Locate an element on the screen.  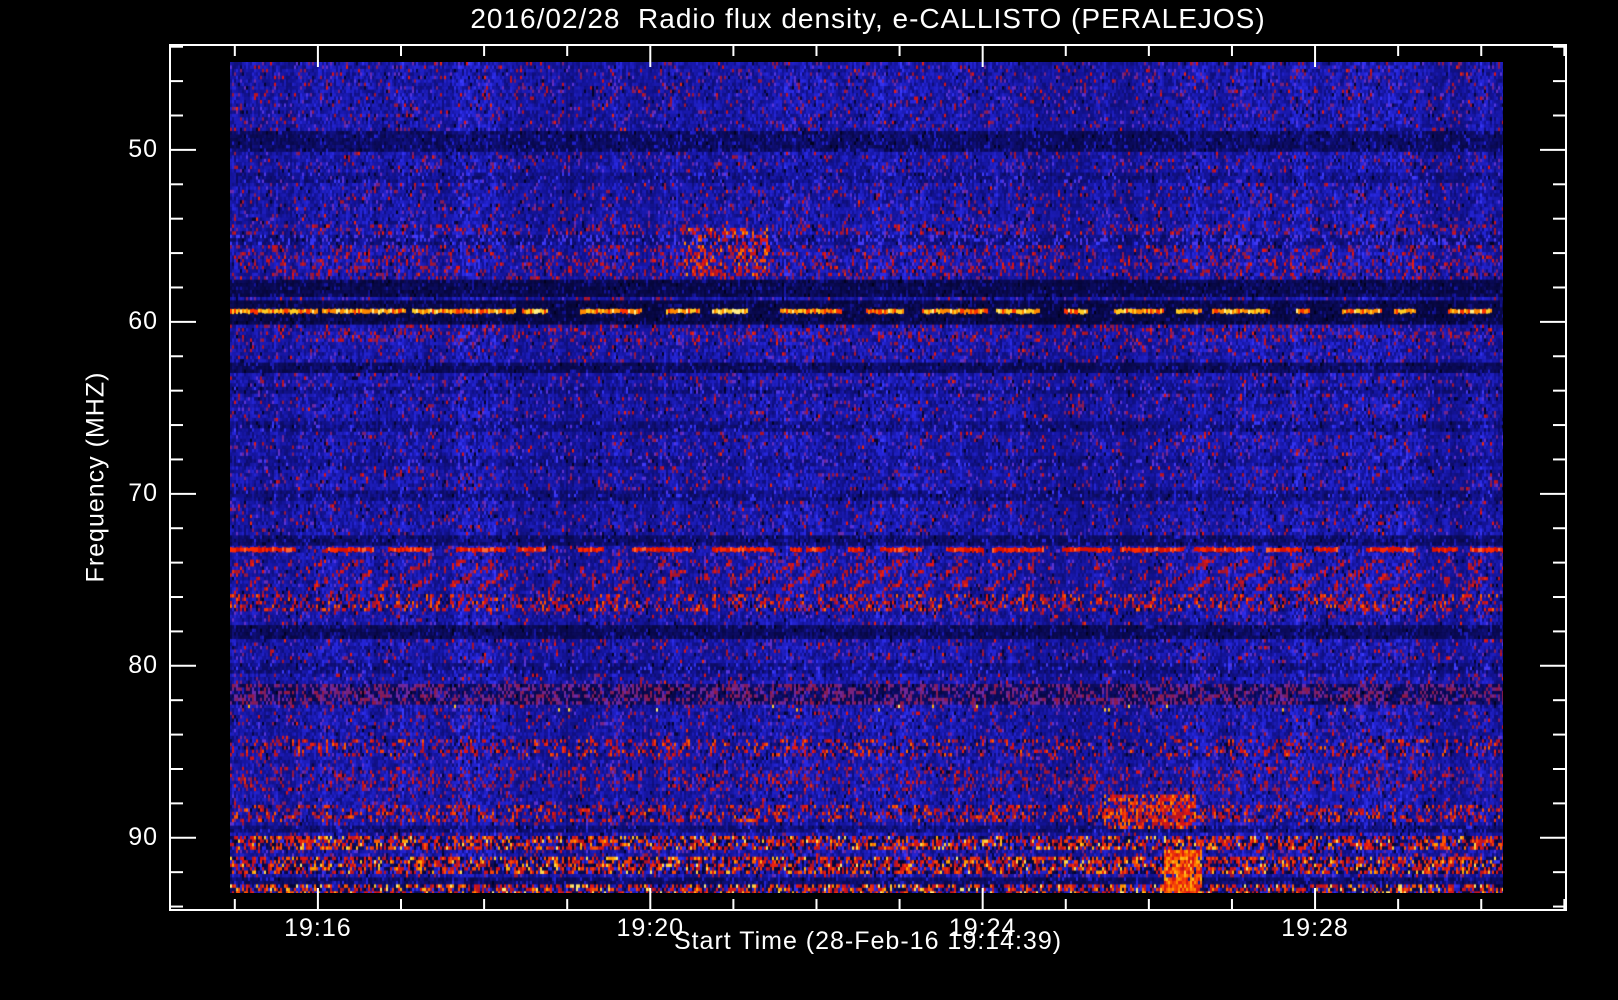
y-tick-label: 80 is located at coordinates (143, 664).